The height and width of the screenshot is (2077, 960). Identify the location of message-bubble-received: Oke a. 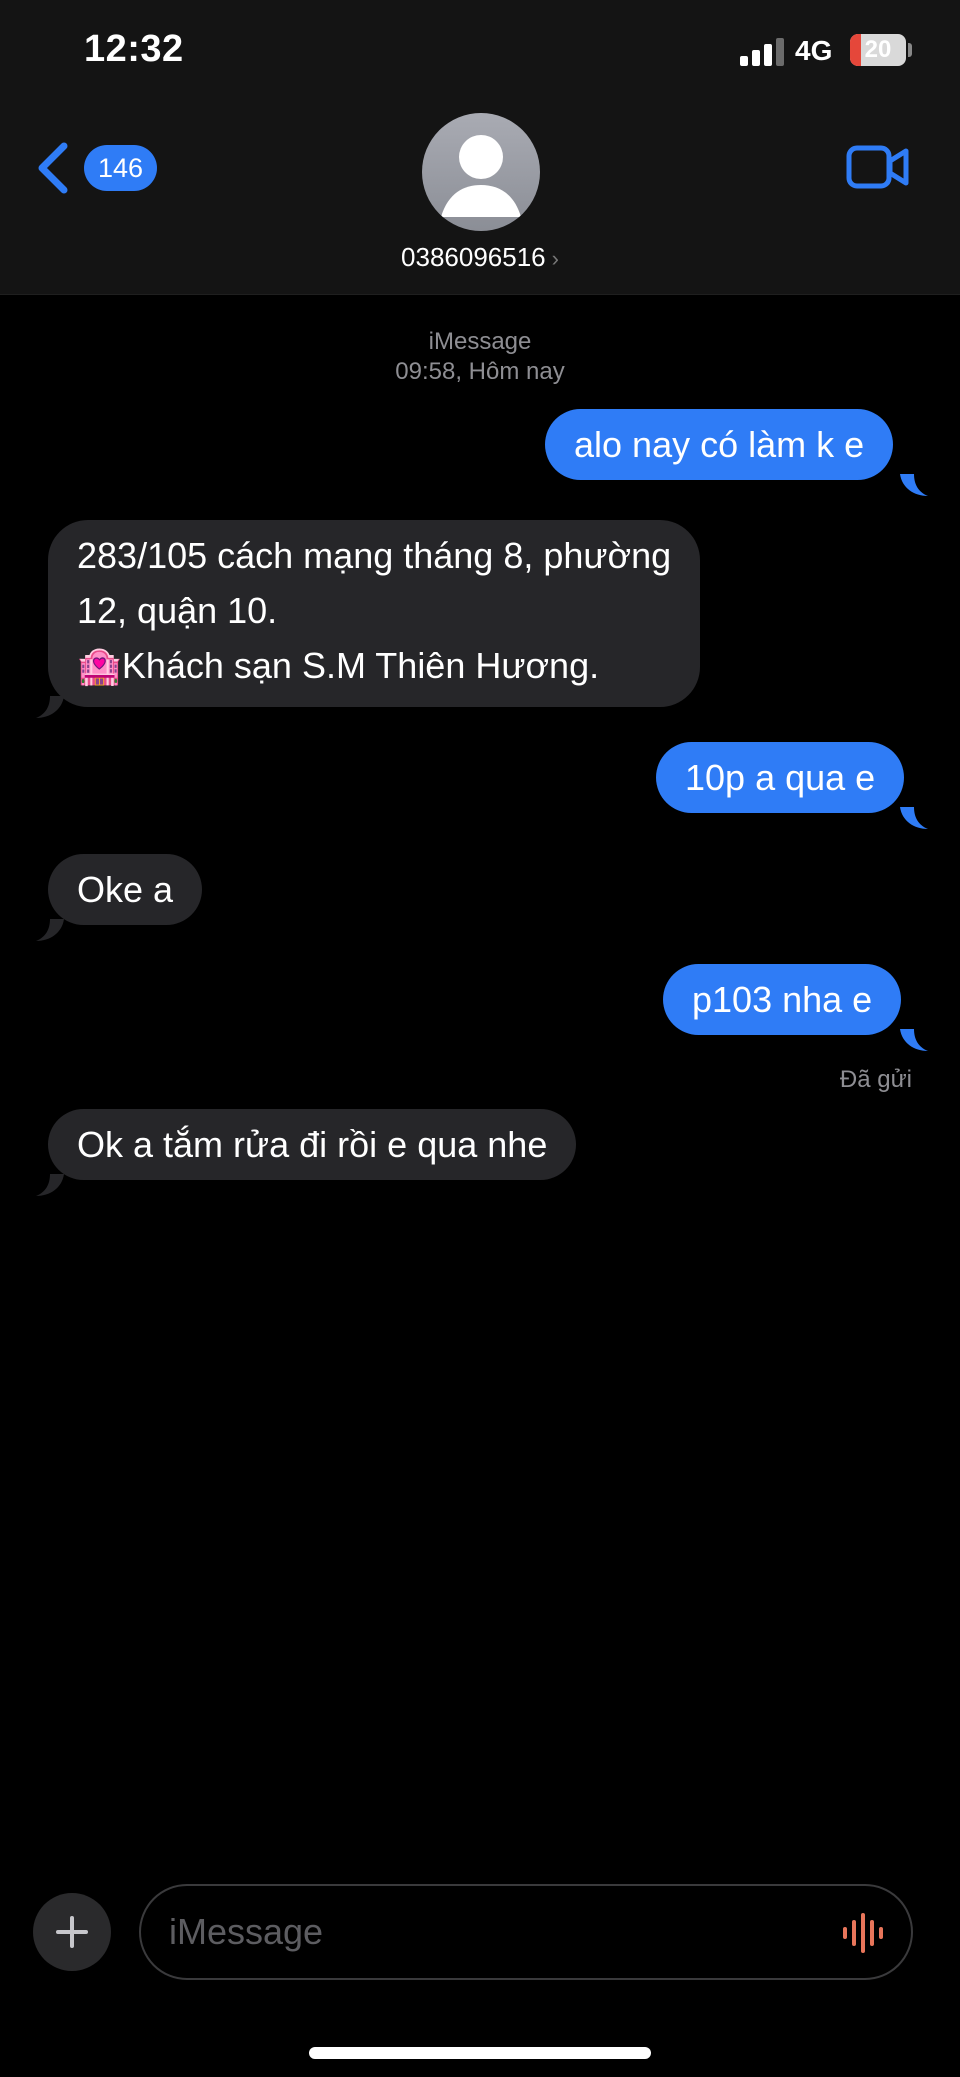
(125, 889).